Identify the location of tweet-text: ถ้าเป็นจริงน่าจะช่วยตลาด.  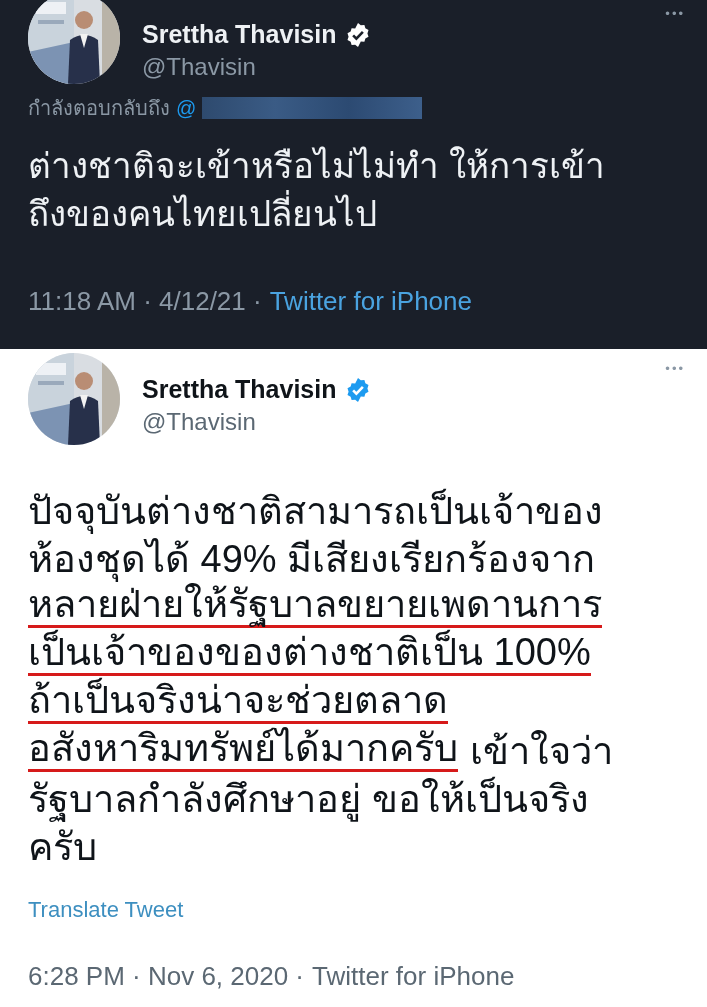
(238, 701).